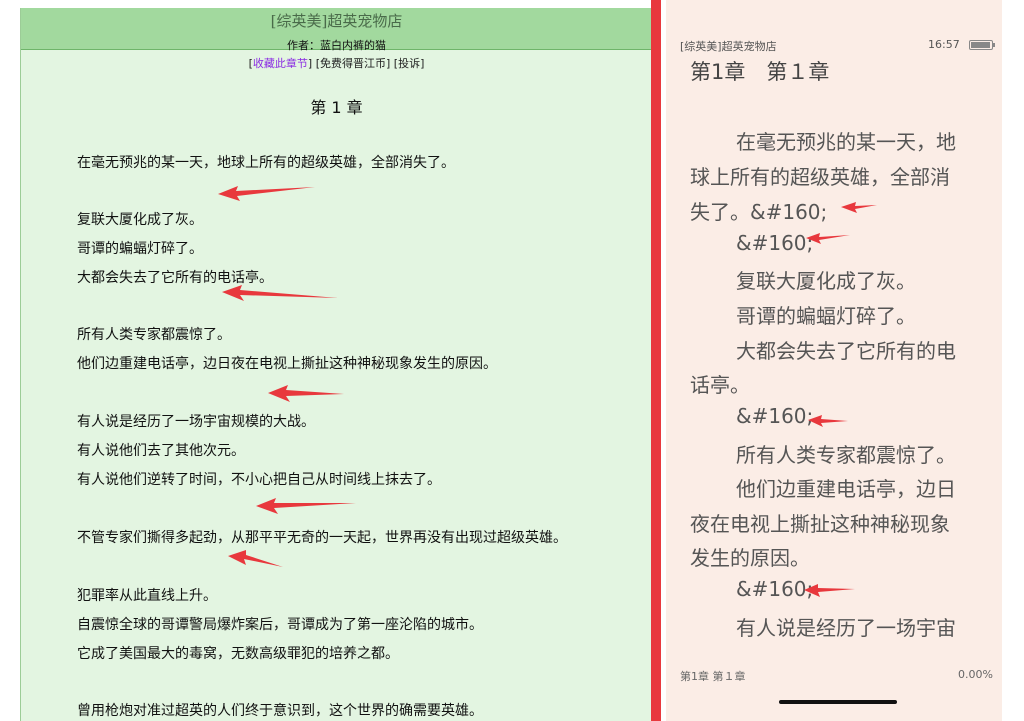  I want to click on reading-progress: 0.00%, so click(975, 674).